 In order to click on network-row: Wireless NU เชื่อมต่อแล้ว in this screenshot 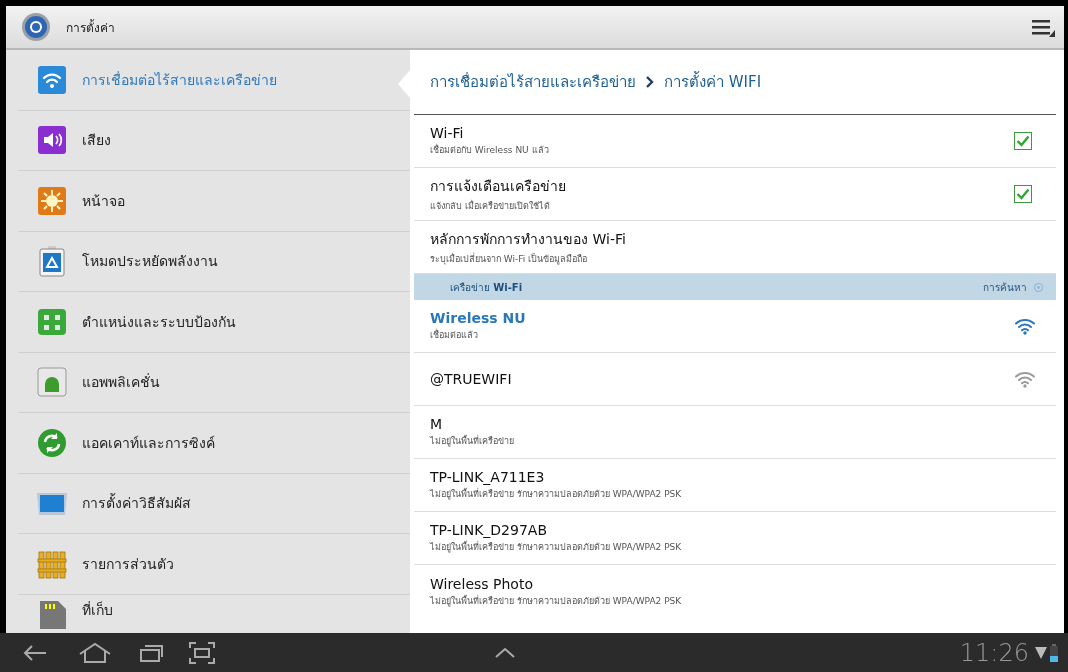, I will do `click(735, 326)`.